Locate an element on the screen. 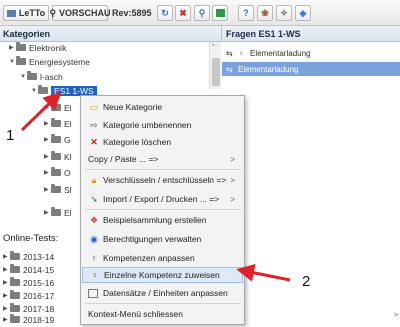 This screenshot has height=327, width=400. menu-item-adjust-competences: ♀ Kompetenzen anpassen is located at coordinates (162, 258).